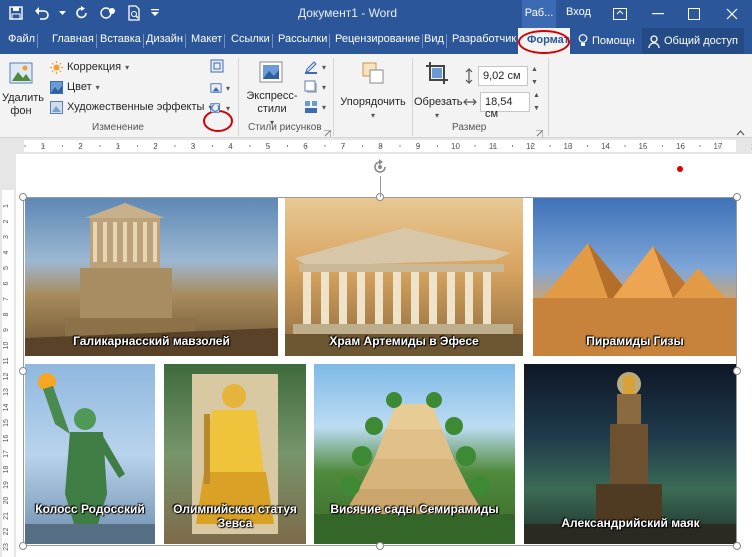 This screenshot has height=557, width=752. Describe the element at coordinates (6, 299) in the screenshot. I see `vertical-ruler-label: 7` at that location.